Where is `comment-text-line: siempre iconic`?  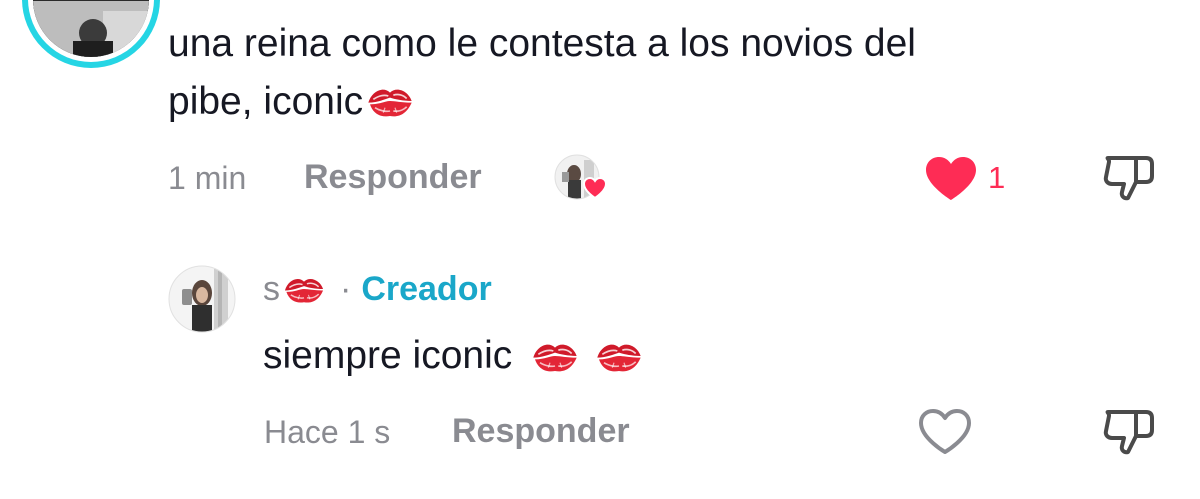
comment-text-line: siempre iconic is located at coordinates (388, 355).